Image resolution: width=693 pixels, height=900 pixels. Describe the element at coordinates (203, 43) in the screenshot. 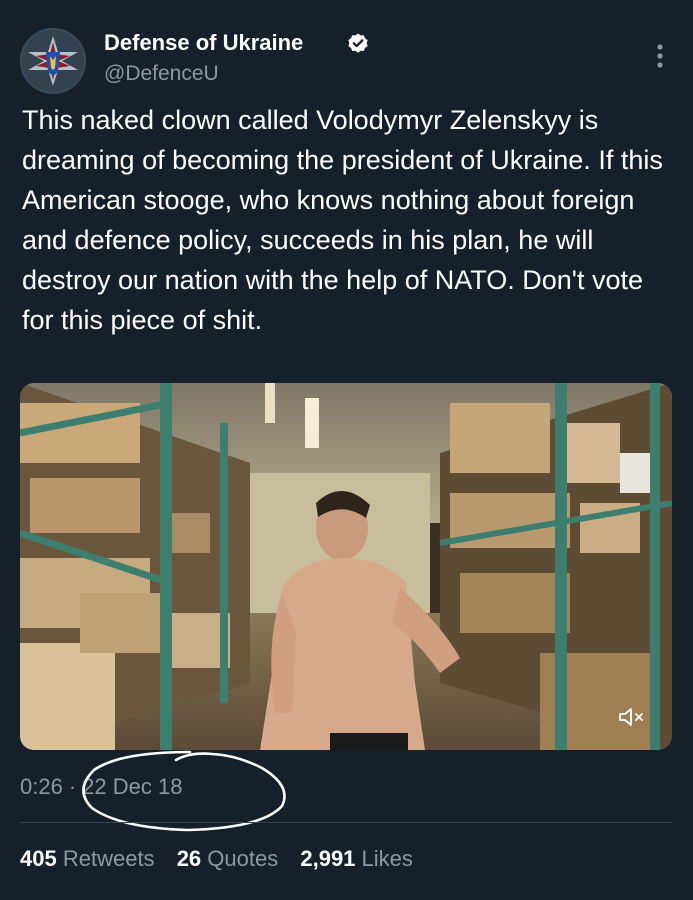

I see `author-name: Defense of Ukraine` at that location.